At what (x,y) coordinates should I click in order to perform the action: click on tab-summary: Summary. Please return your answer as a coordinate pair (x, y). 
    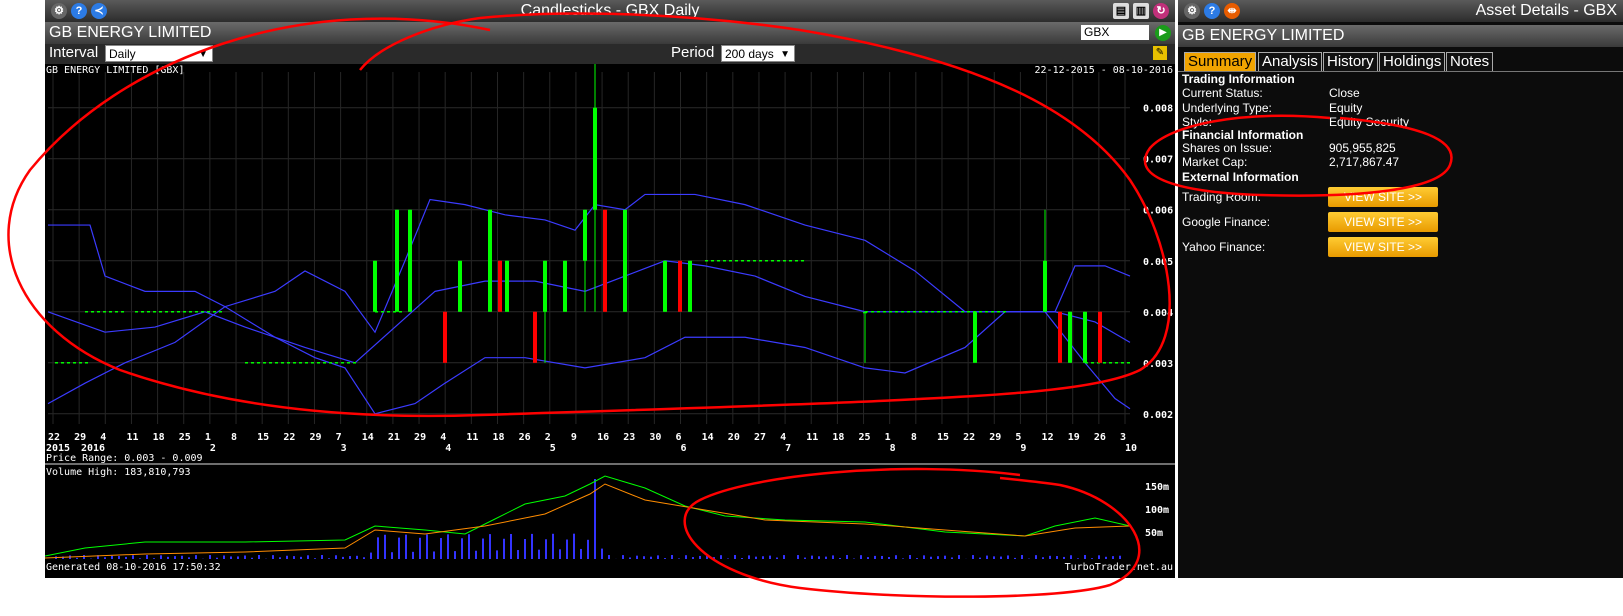
    Looking at the image, I should click on (1220, 62).